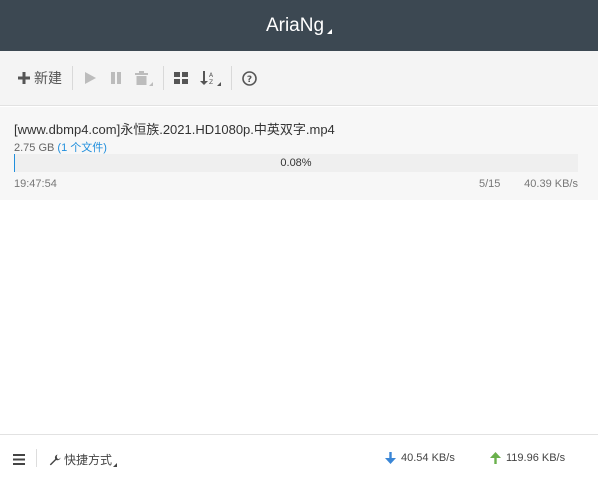  I want to click on pause-icon, so click(116, 78).